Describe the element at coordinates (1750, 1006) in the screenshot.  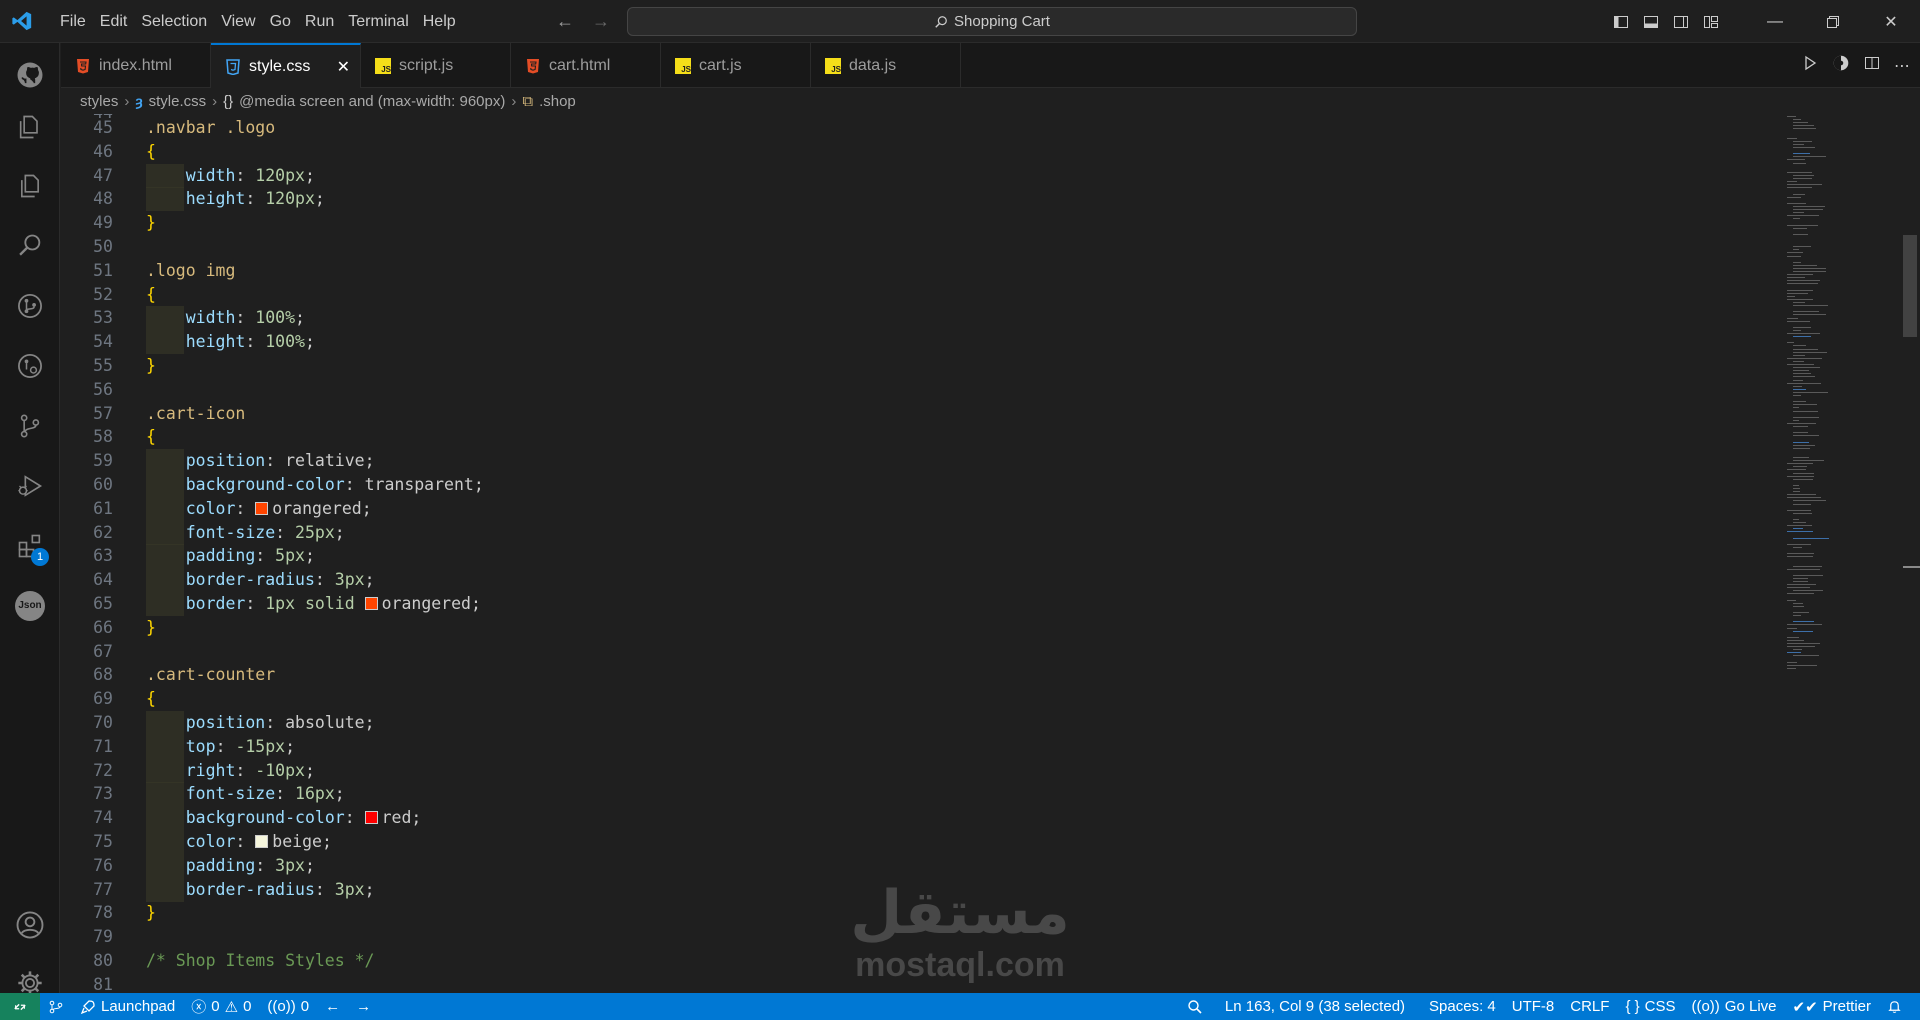
I see `go-live-label: Go Live` at that location.